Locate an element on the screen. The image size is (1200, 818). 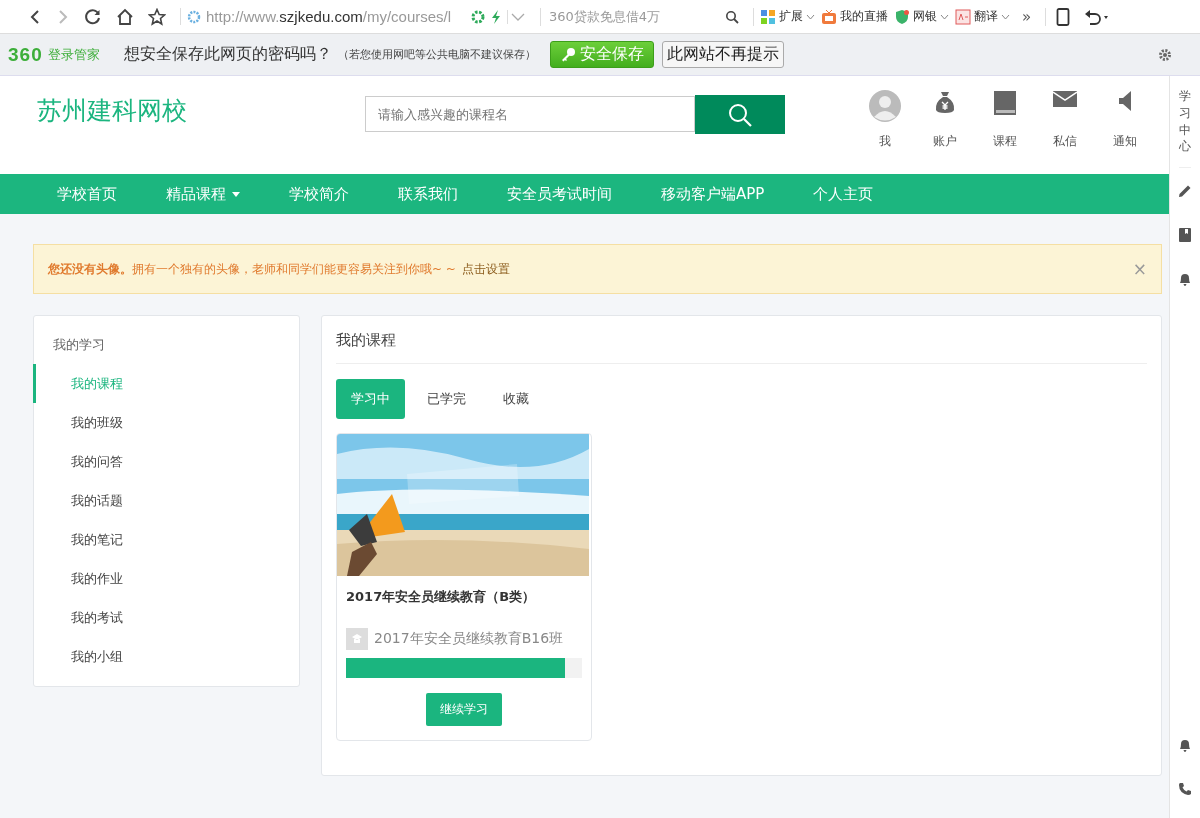
site-icon is located at coordinates (194, 16).